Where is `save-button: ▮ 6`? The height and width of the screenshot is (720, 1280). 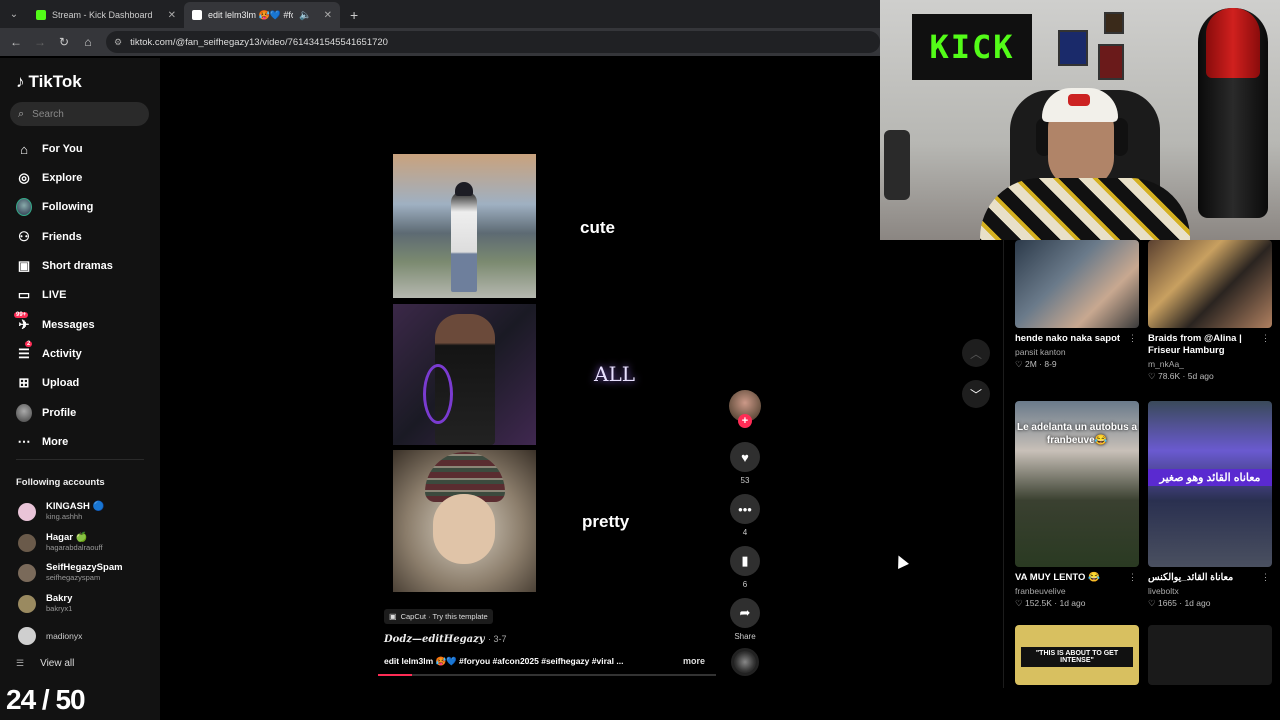 save-button: ▮ 6 is located at coordinates (745, 567).